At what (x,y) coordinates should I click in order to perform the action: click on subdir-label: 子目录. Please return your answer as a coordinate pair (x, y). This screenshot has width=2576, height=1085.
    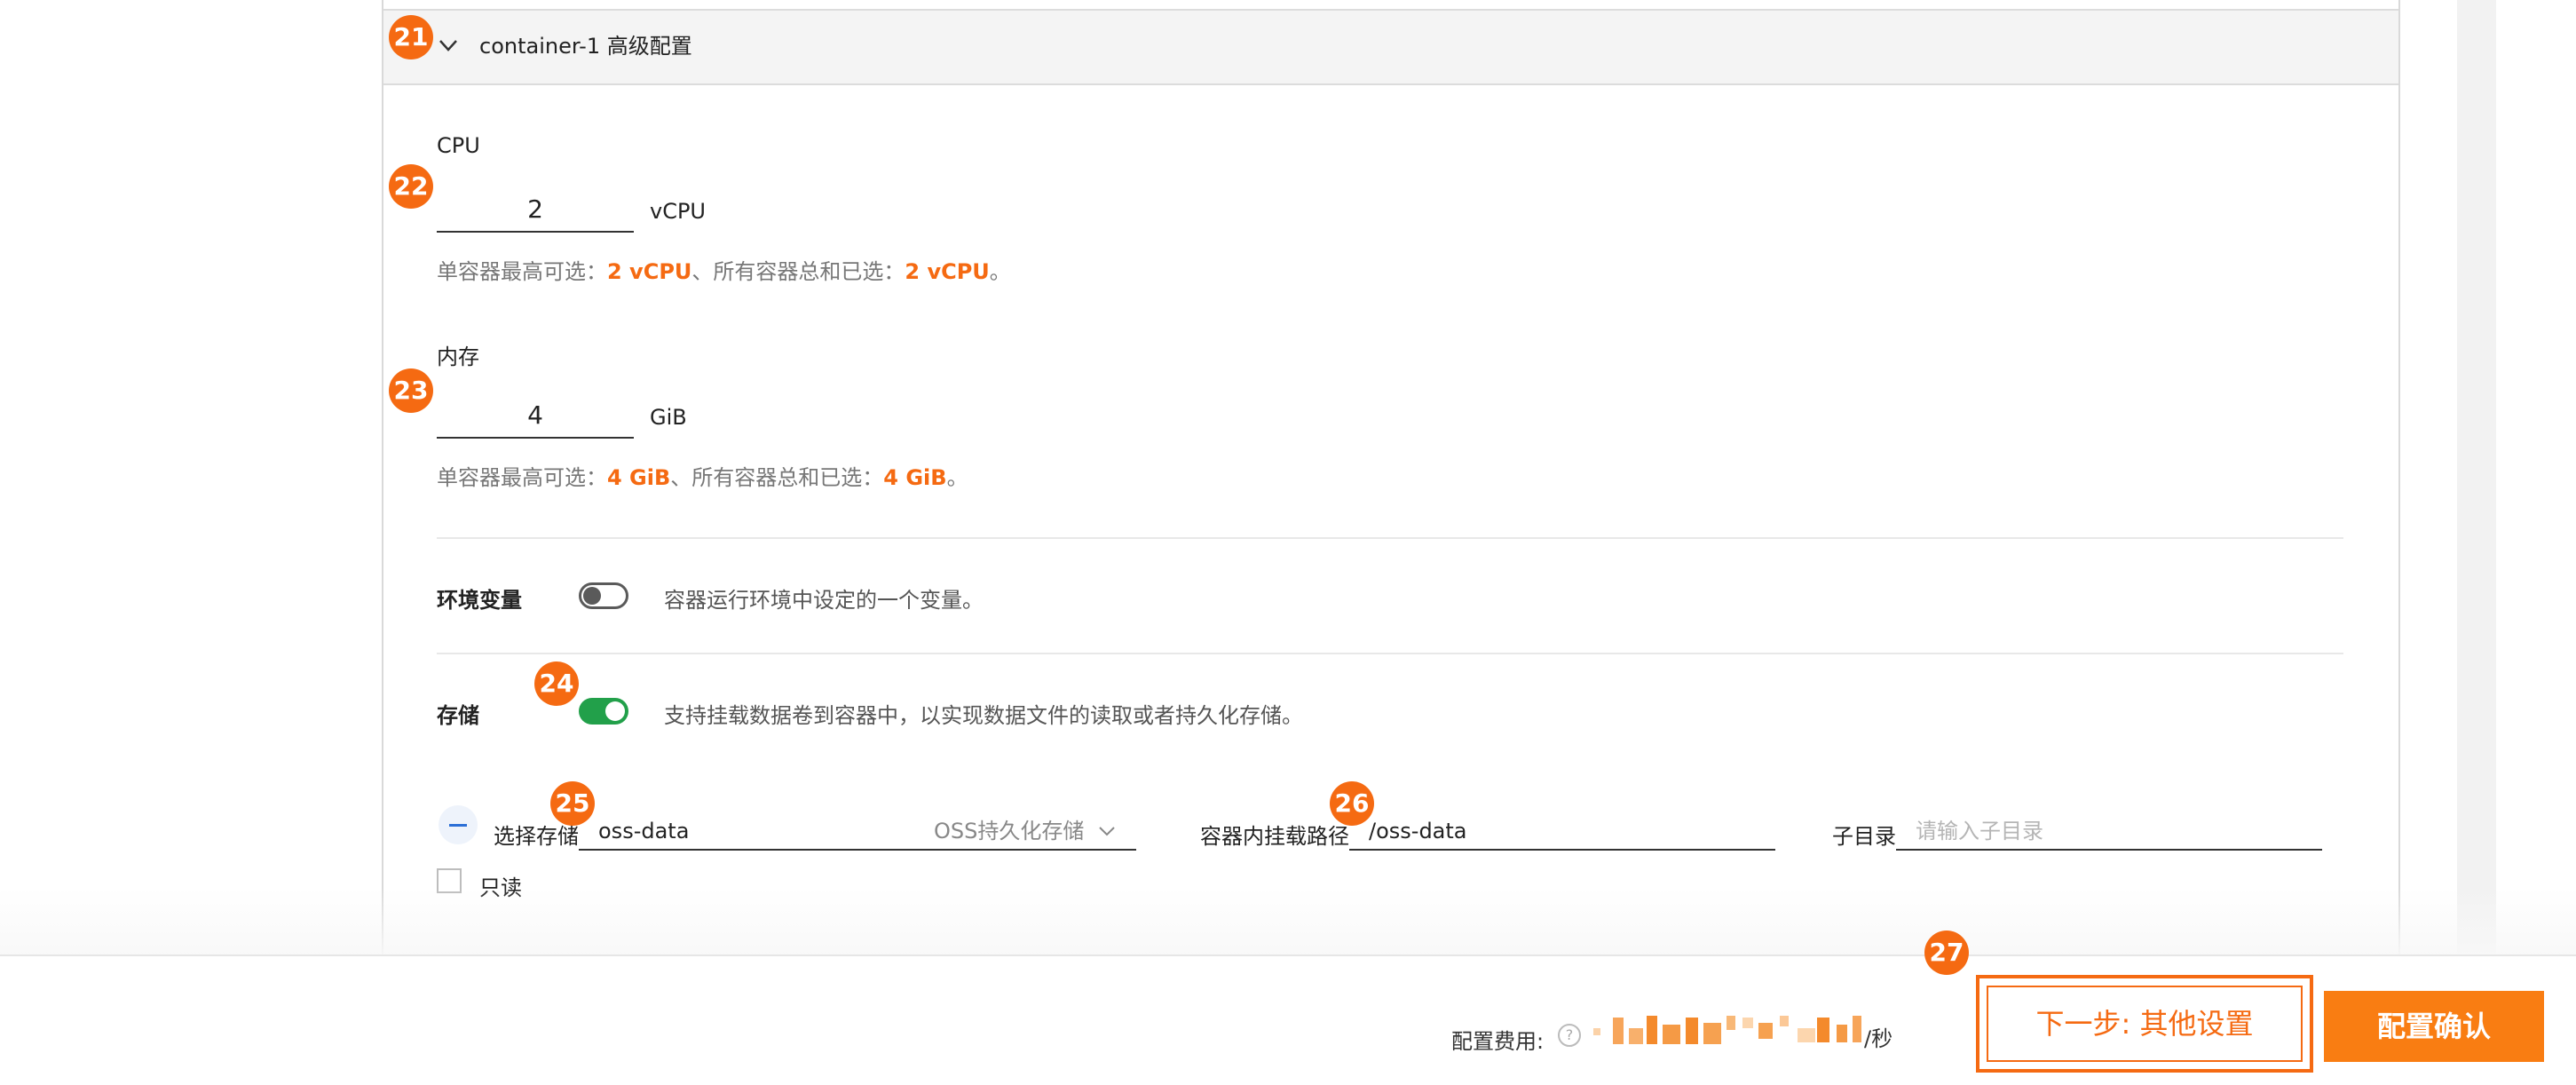
    Looking at the image, I should click on (1864, 836).